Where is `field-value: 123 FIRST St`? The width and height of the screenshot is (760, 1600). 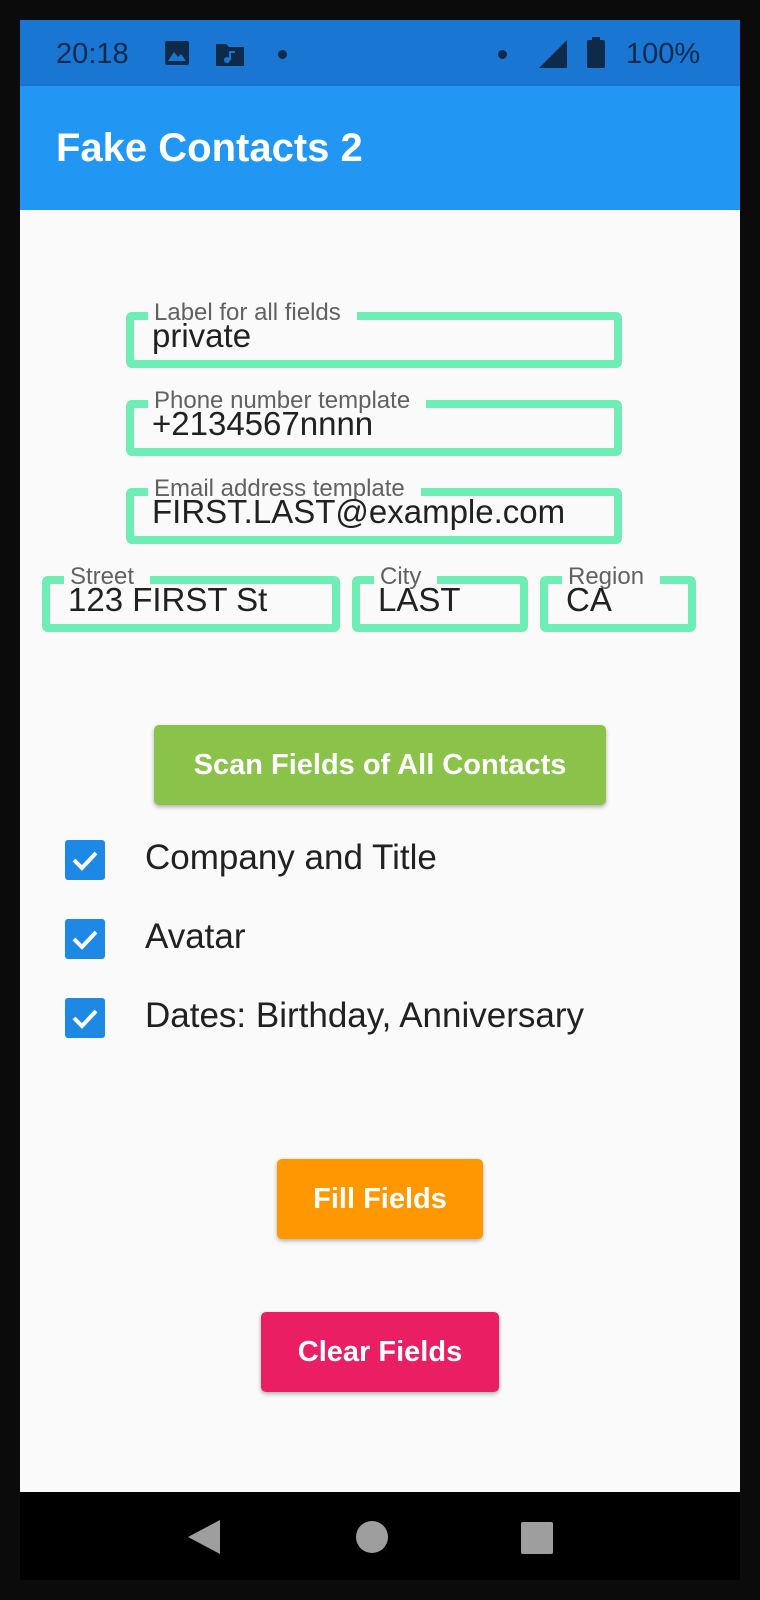
field-value: 123 FIRST St is located at coordinates (167, 600).